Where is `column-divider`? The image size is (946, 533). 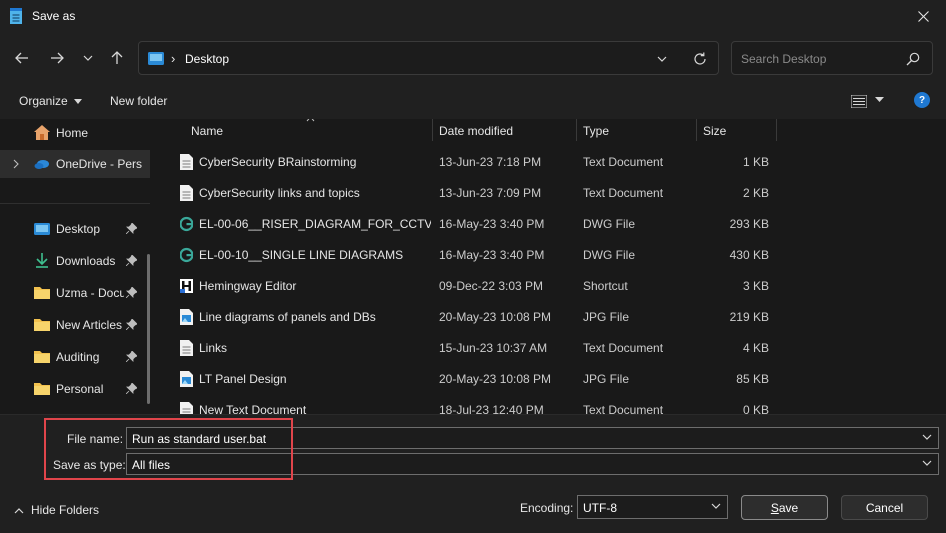 column-divider is located at coordinates (776, 130).